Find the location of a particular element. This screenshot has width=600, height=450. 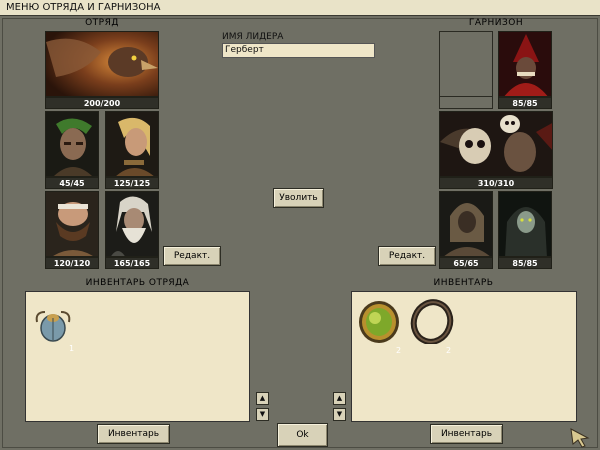

garrison-slot-shaman: 310/310 is located at coordinates (496, 150).